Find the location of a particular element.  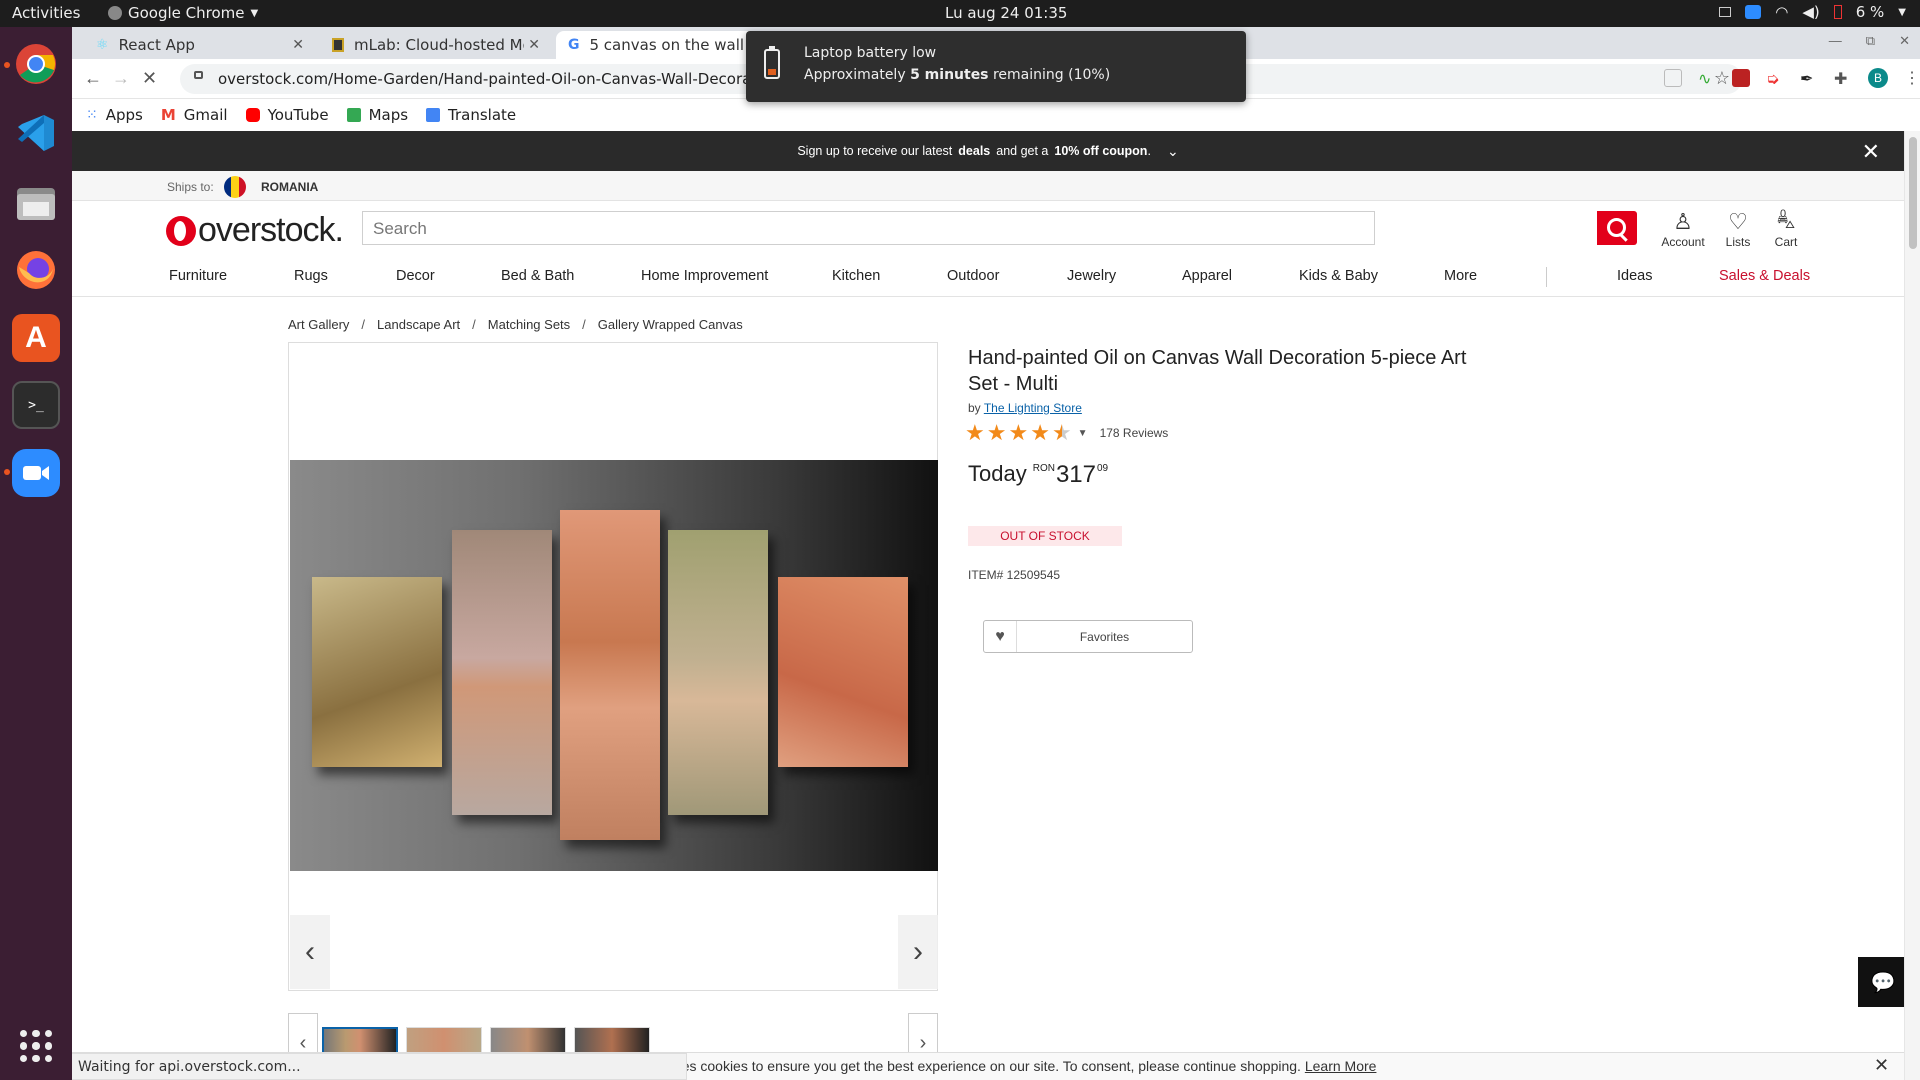

files-dock-icon is located at coordinates (36, 202).